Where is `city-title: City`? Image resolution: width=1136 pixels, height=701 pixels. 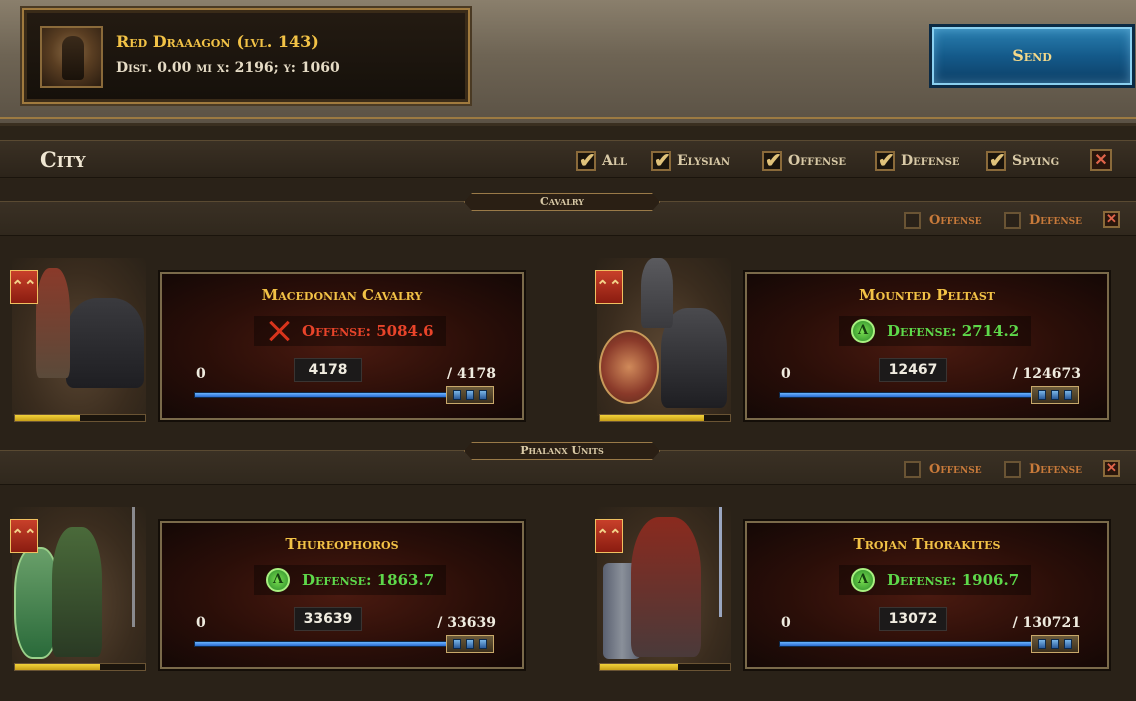
city-title: City is located at coordinates (63, 159).